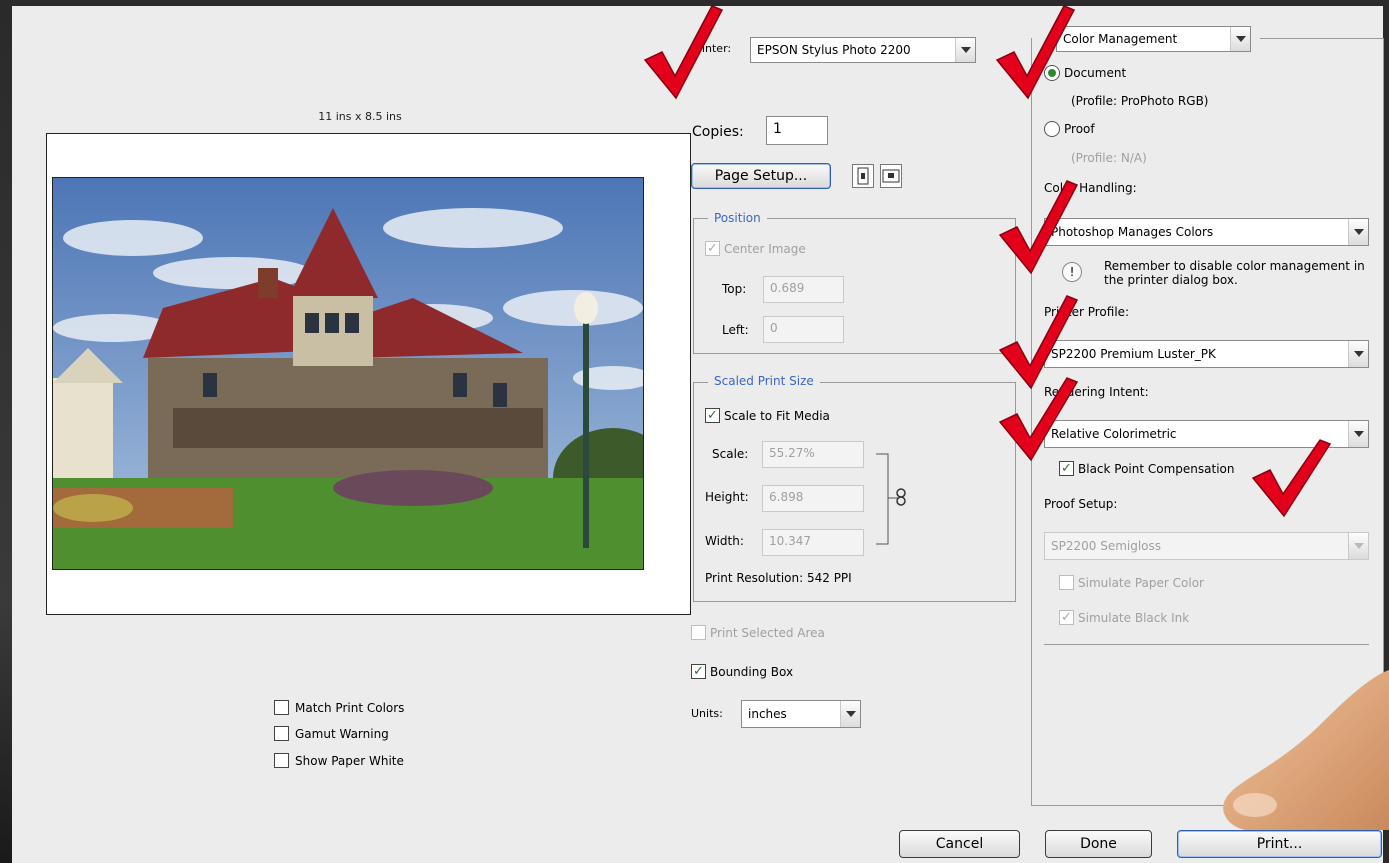  Describe the element at coordinates (1087, 312) in the screenshot. I see `printer-profile-label: Printer Profile:` at that location.